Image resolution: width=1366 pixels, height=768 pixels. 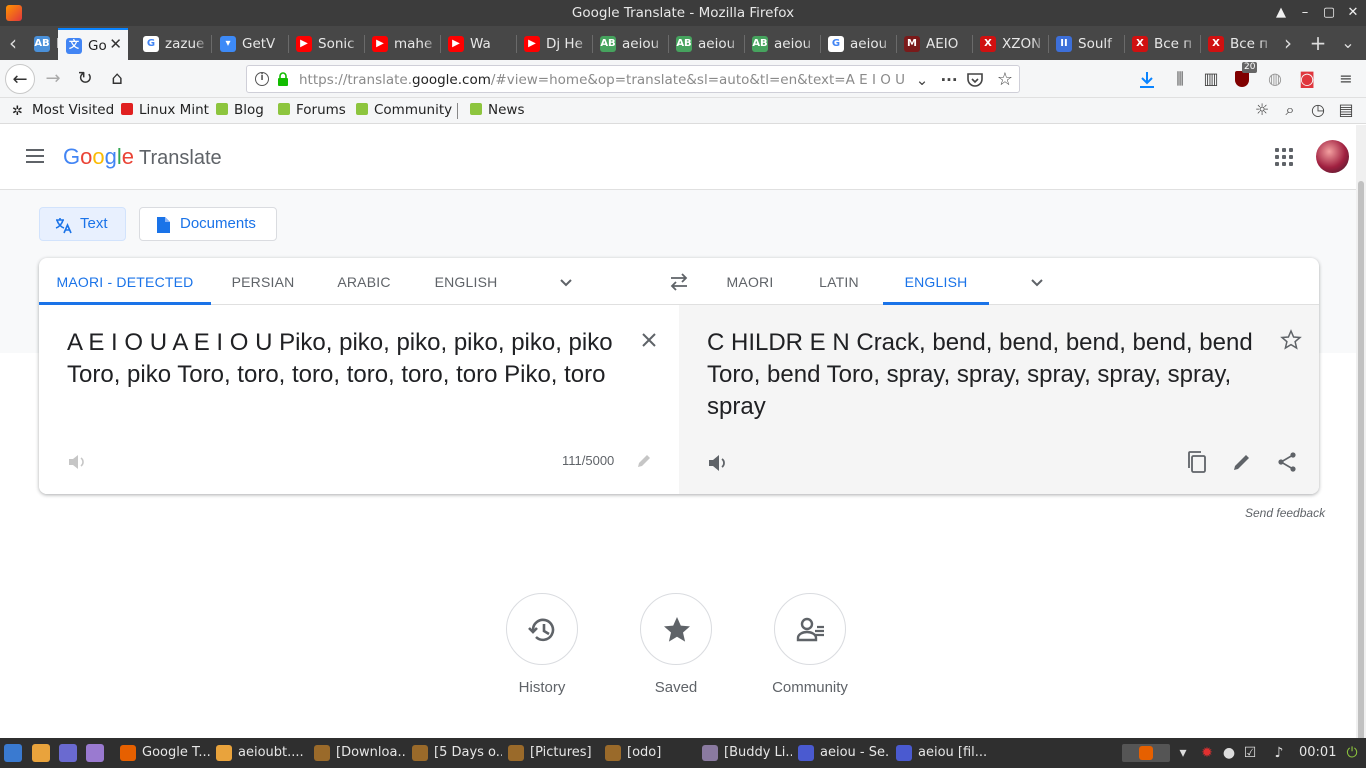 I want to click on notes-launcher-icon, so click(x=95, y=753).